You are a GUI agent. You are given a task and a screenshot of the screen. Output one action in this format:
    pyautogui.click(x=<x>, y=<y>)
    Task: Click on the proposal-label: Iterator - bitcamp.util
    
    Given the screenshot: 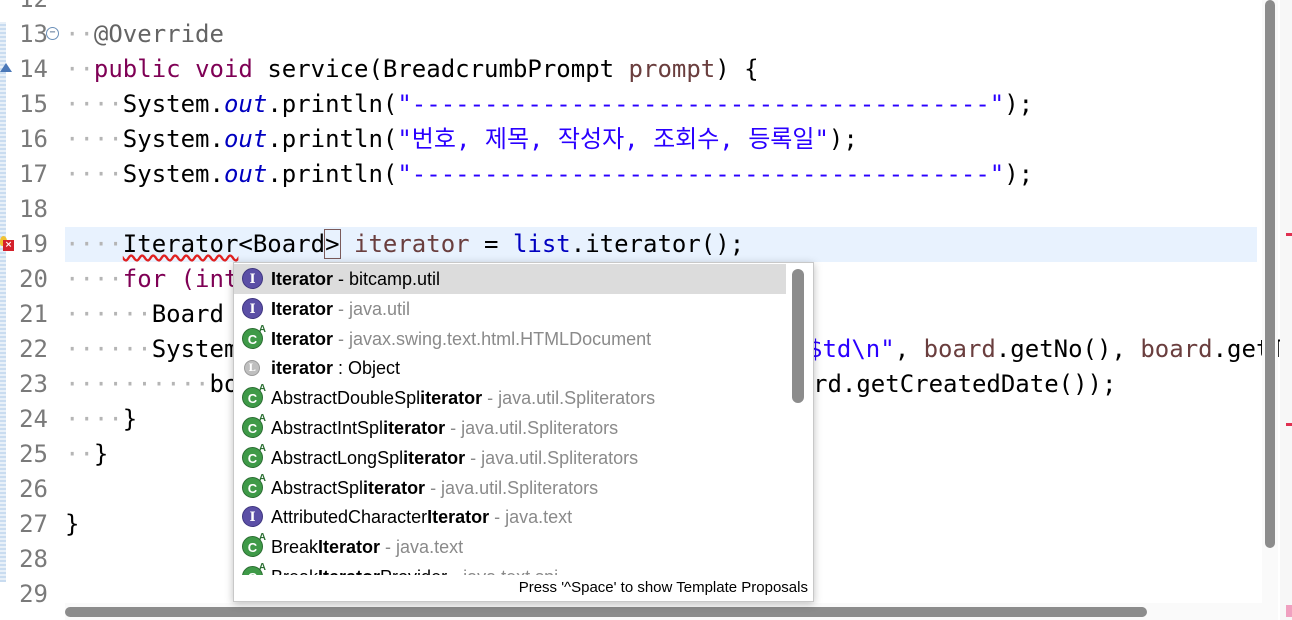 What is the action you would take?
    pyautogui.click(x=356, y=279)
    